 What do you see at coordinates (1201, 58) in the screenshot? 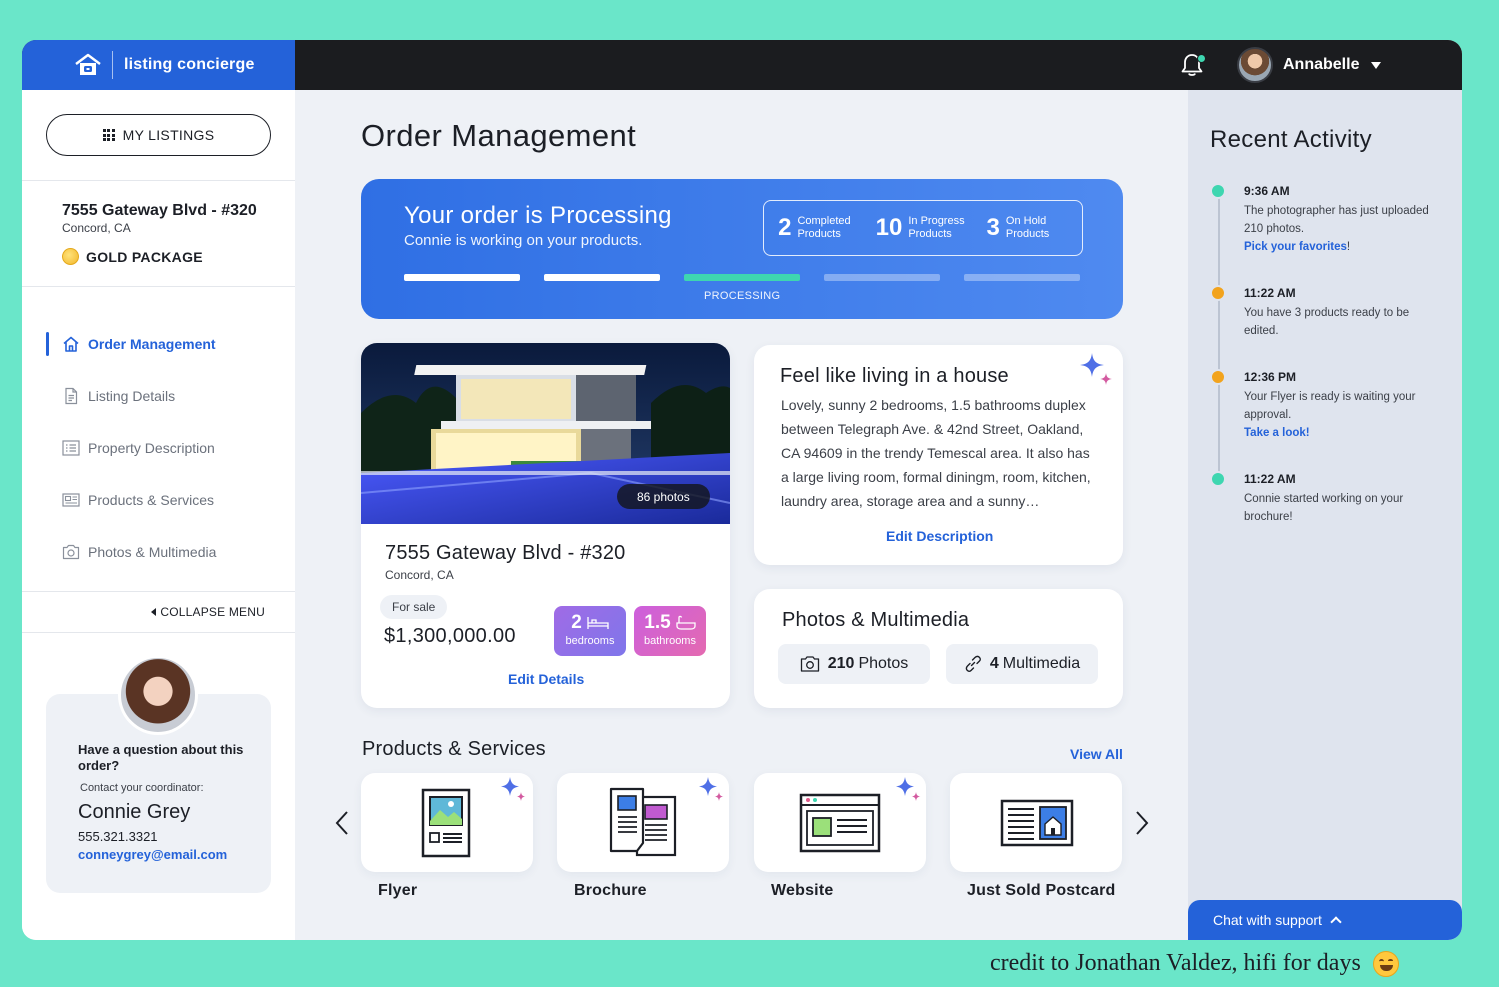
I see `notification-indicator` at bounding box center [1201, 58].